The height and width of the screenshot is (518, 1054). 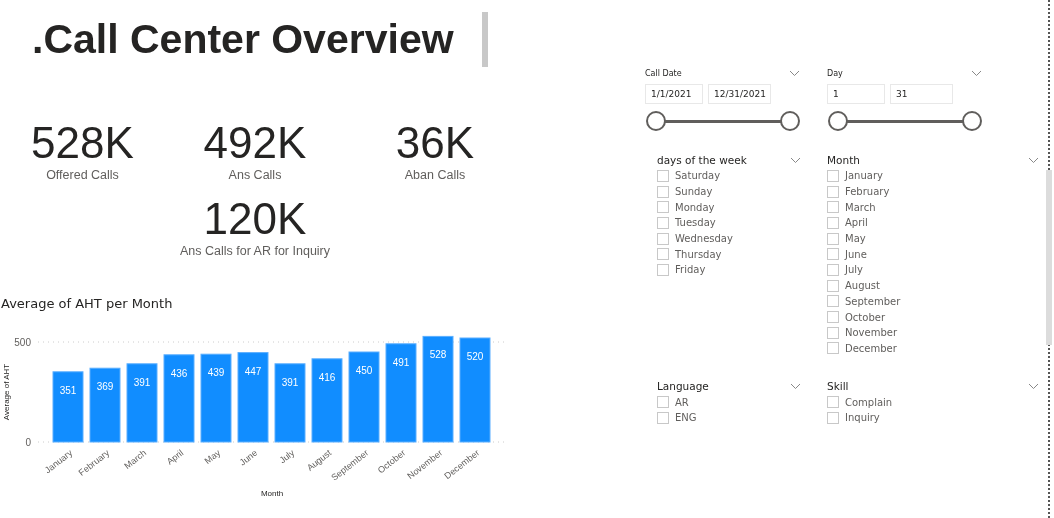 What do you see at coordinates (698, 254) in the screenshot?
I see `checkbox-label: Thursday` at bounding box center [698, 254].